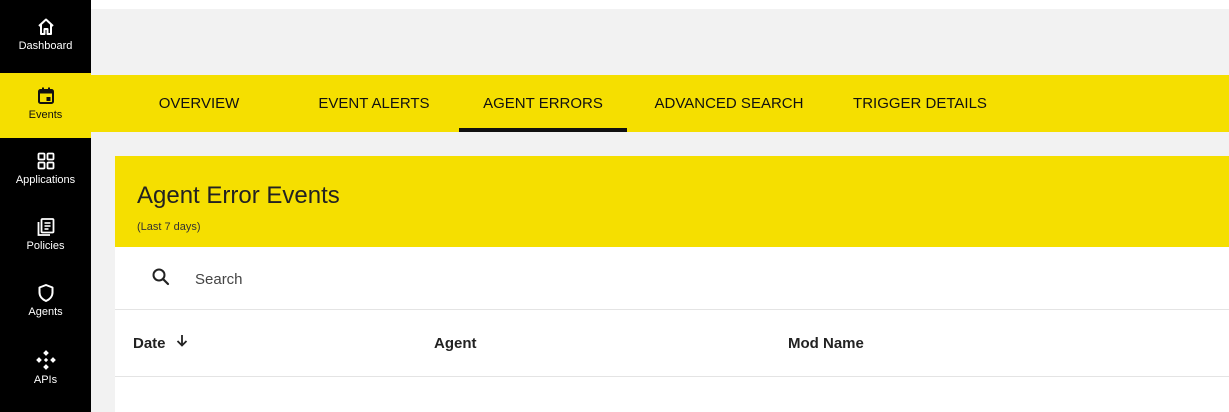 The width and height of the screenshot is (1229, 412). What do you see at coordinates (45, 180) in the screenshot?
I see `sidebar-item-label: Applications` at bounding box center [45, 180].